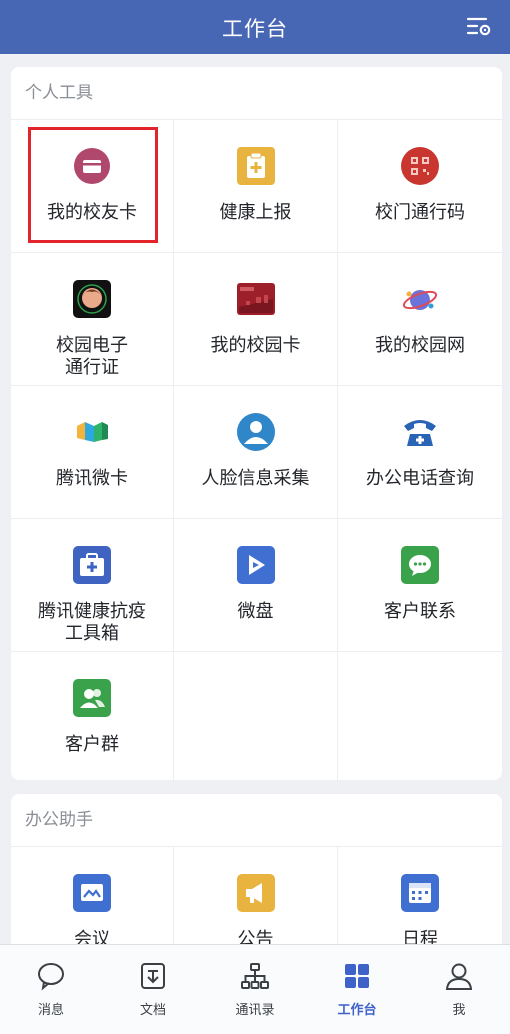 This screenshot has height=1034, width=510. What do you see at coordinates (459, 1010) in the screenshot?
I see `tab-label: 我` at bounding box center [459, 1010].